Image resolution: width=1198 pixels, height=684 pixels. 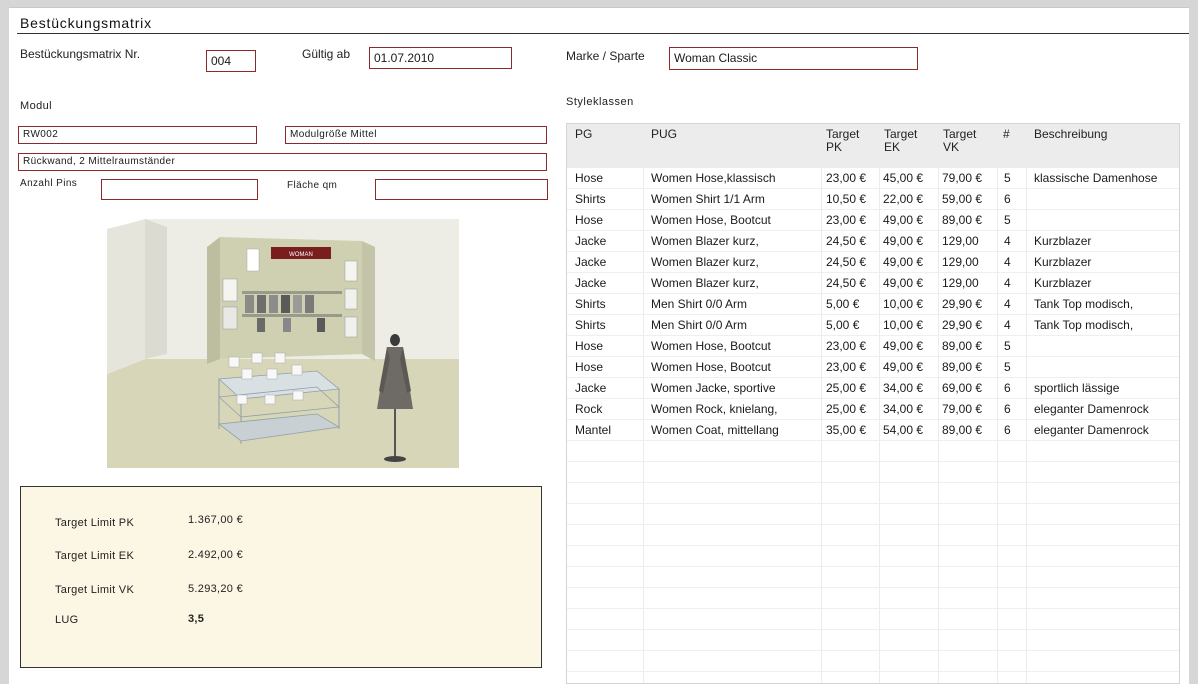 What do you see at coordinates (231, 61) in the screenshot?
I see `matrix-nr-field: 004` at bounding box center [231, 61].